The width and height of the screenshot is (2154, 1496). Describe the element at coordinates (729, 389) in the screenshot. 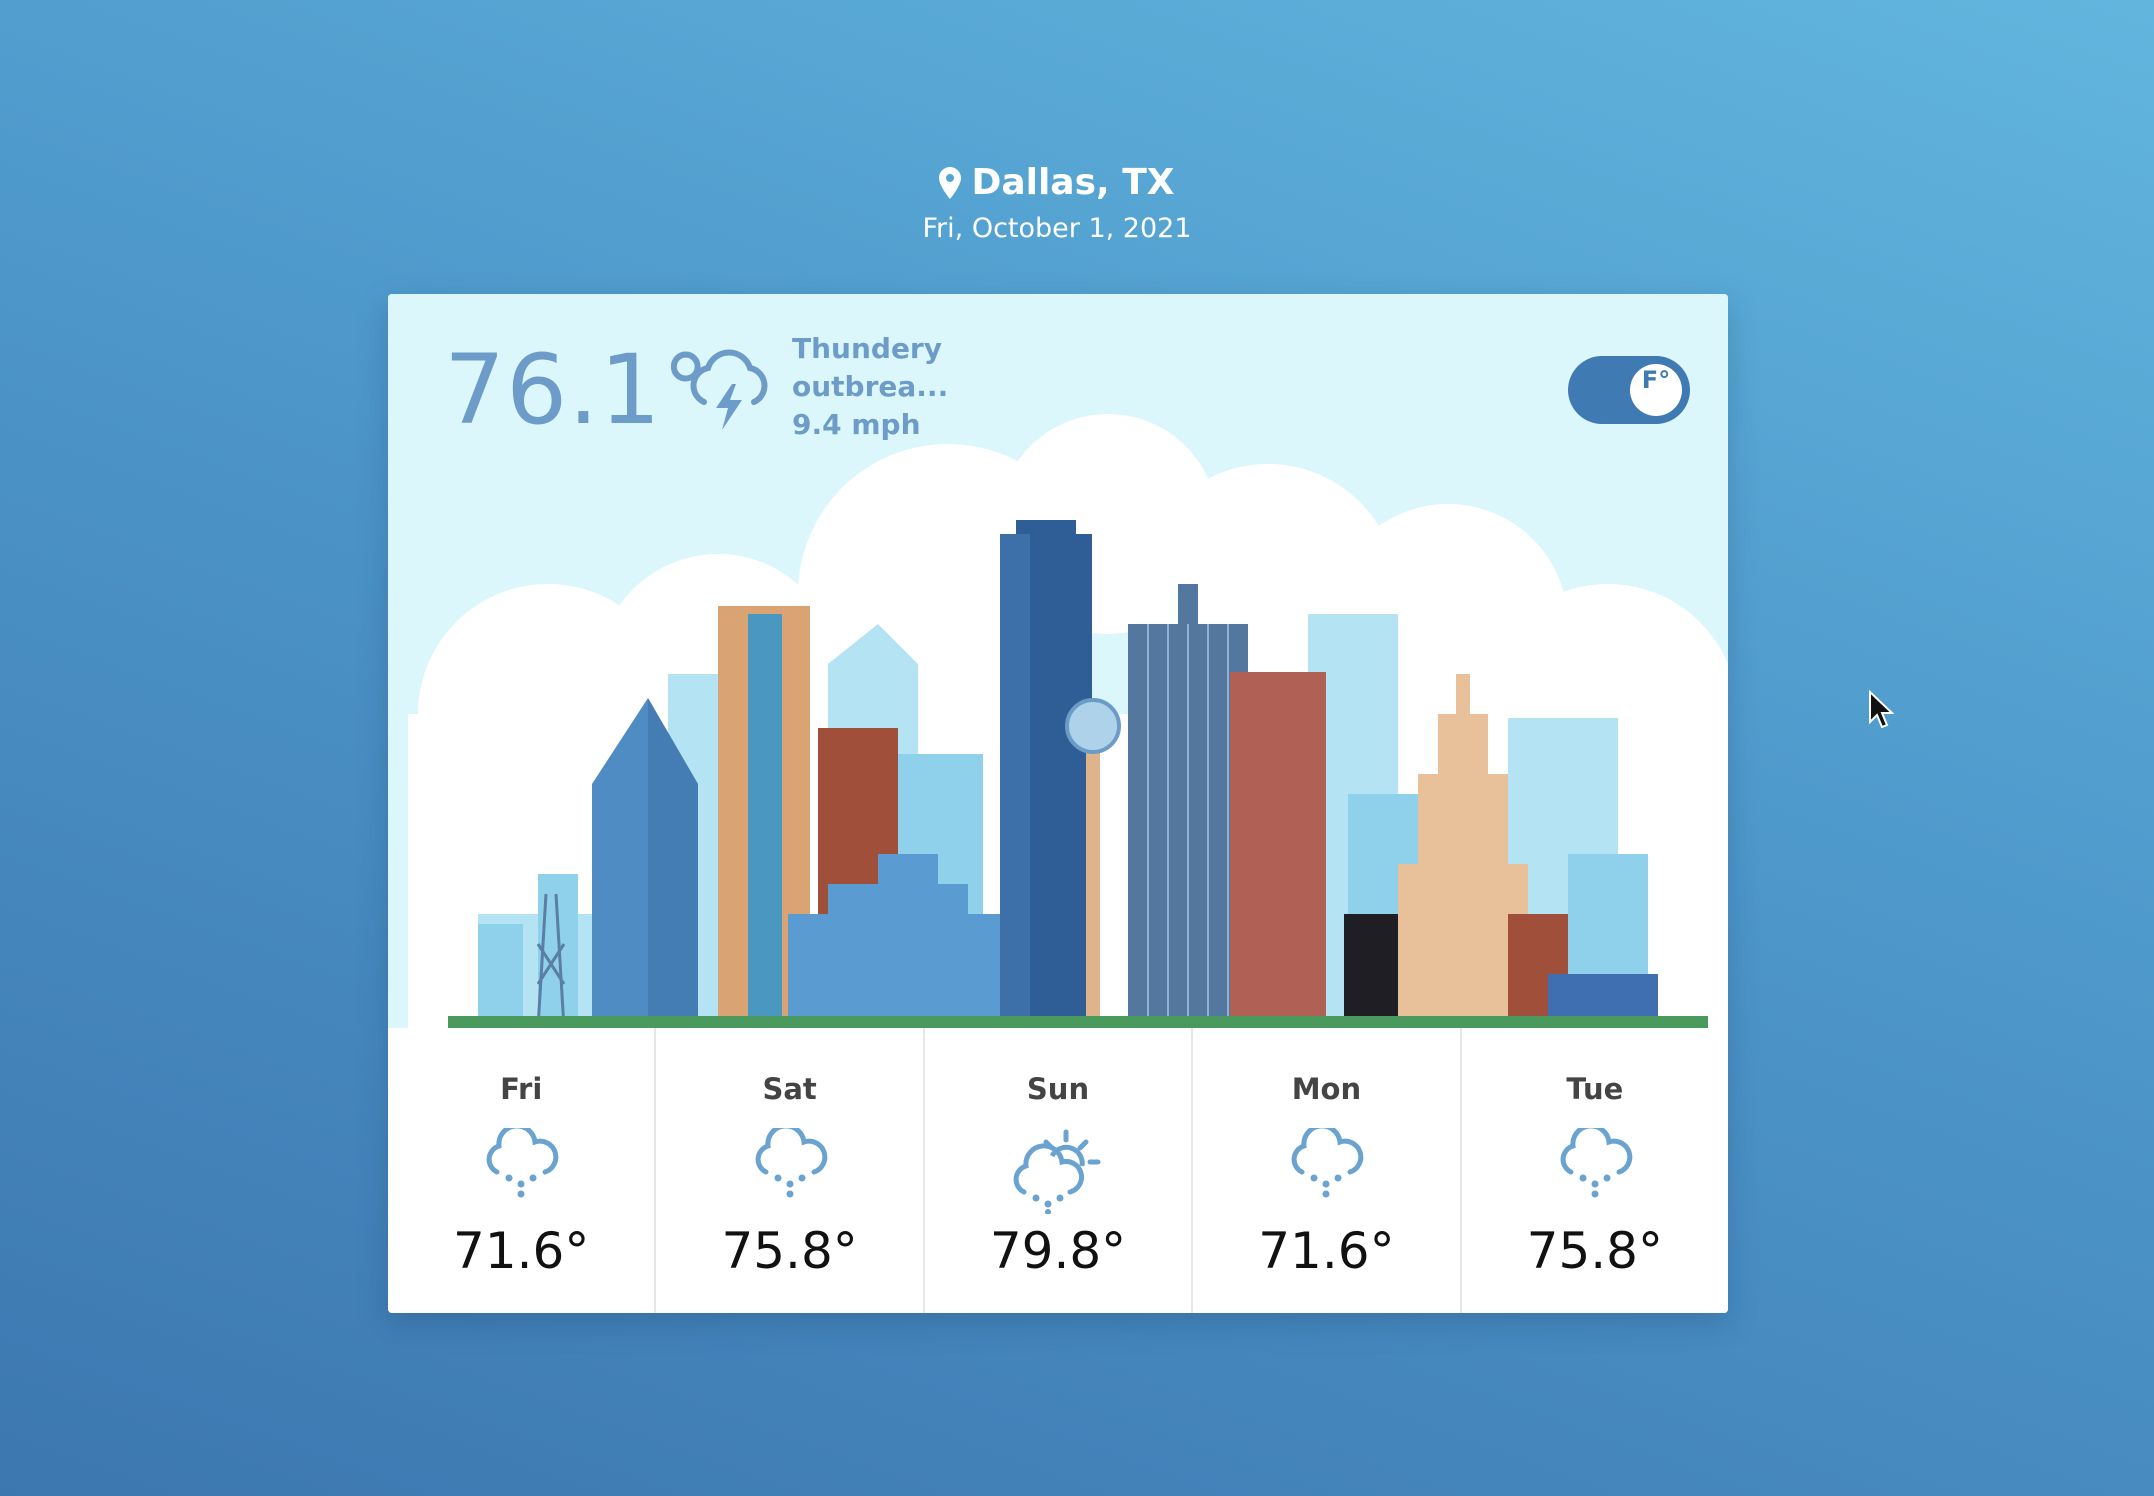

I see `thunderstorm-icon` at that location.